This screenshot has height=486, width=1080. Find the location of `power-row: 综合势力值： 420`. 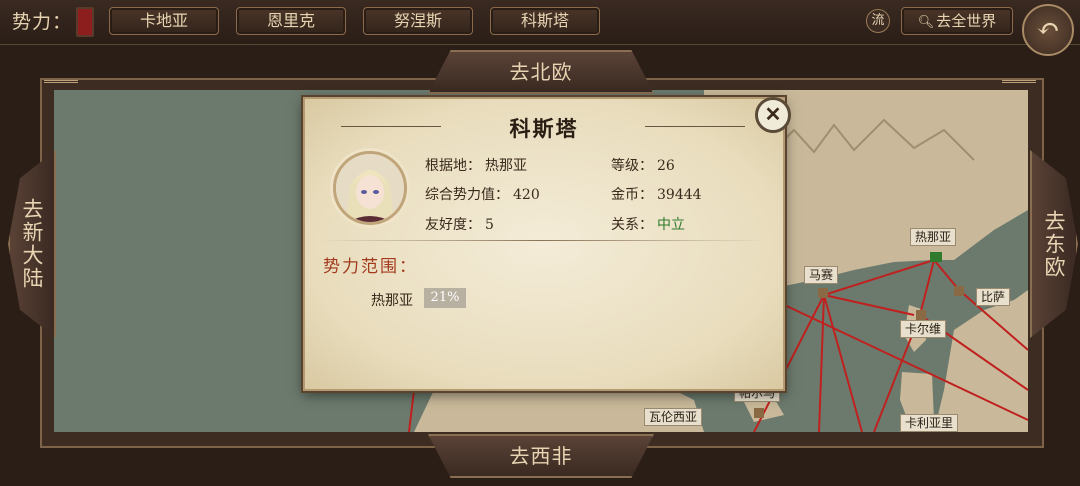

power-row: 综合势力值： 420 is located at coordinates (482, 194).